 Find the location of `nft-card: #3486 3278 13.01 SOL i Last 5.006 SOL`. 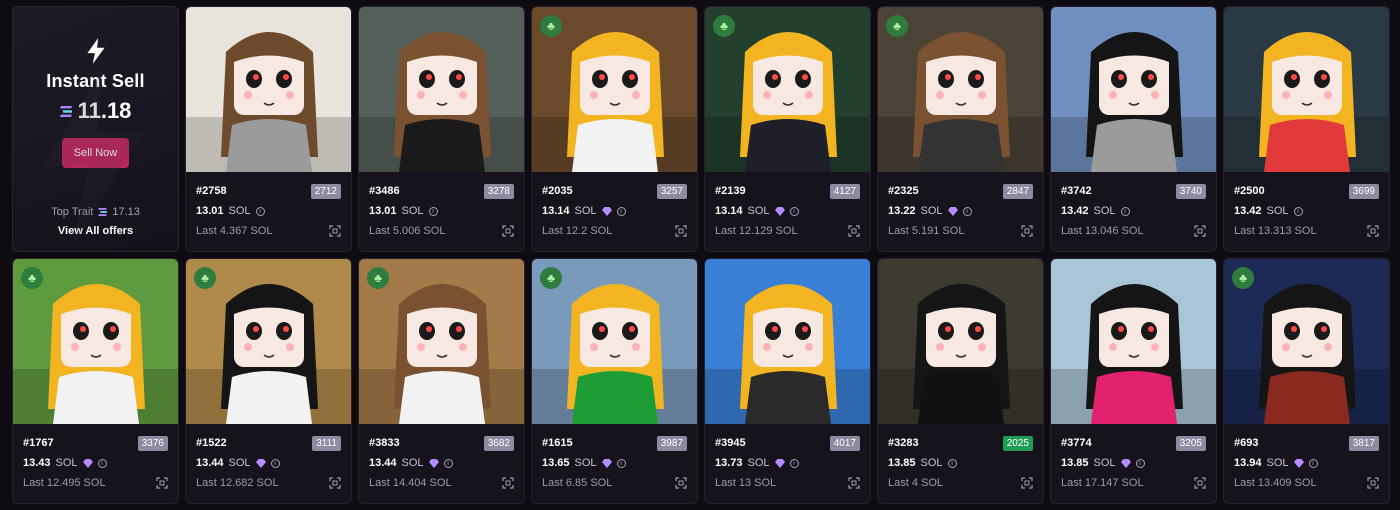

nft-card: #3486 3278 13.01 SOL i Last 5.006 SOL is located at coordinates (441, 129).